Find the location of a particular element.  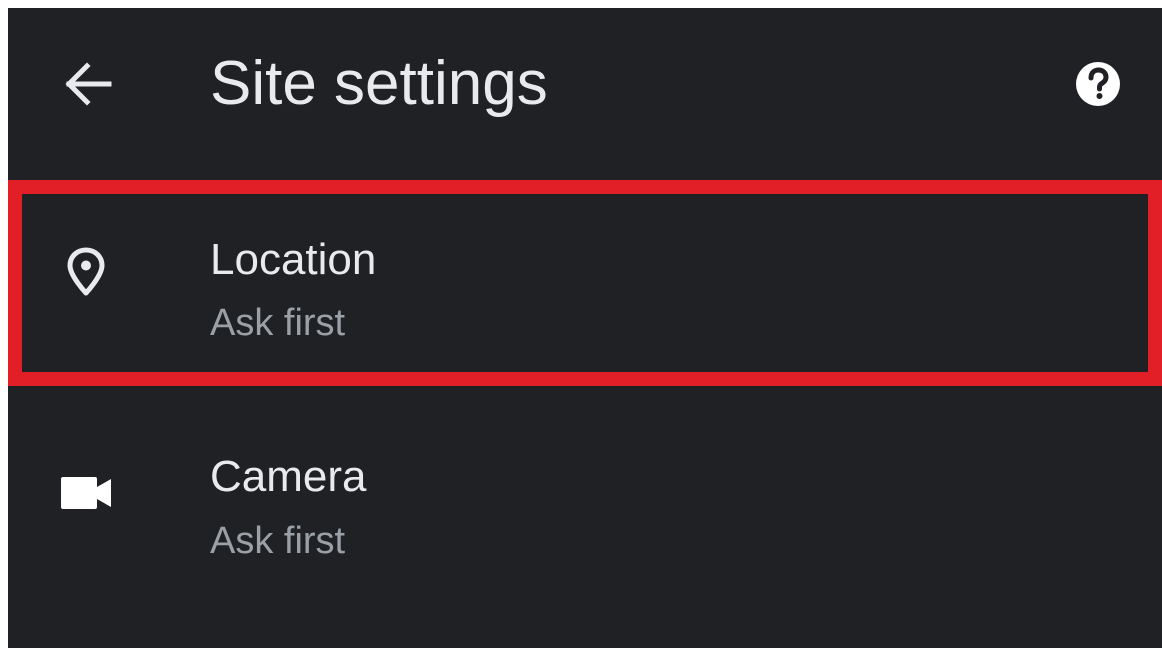

location-pin-icon is located at coordinates (86, 271).